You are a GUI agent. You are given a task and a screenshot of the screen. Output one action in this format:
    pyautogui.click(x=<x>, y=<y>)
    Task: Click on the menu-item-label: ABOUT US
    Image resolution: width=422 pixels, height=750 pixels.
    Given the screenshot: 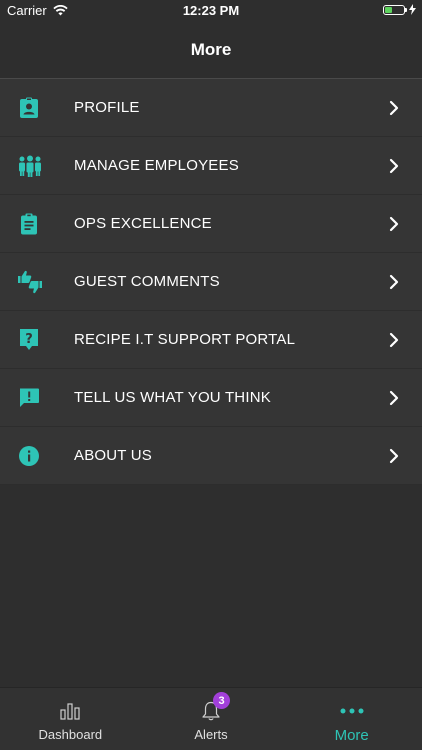 What is the action you would take?
    pyautogui.click(x=113, y=455)
    